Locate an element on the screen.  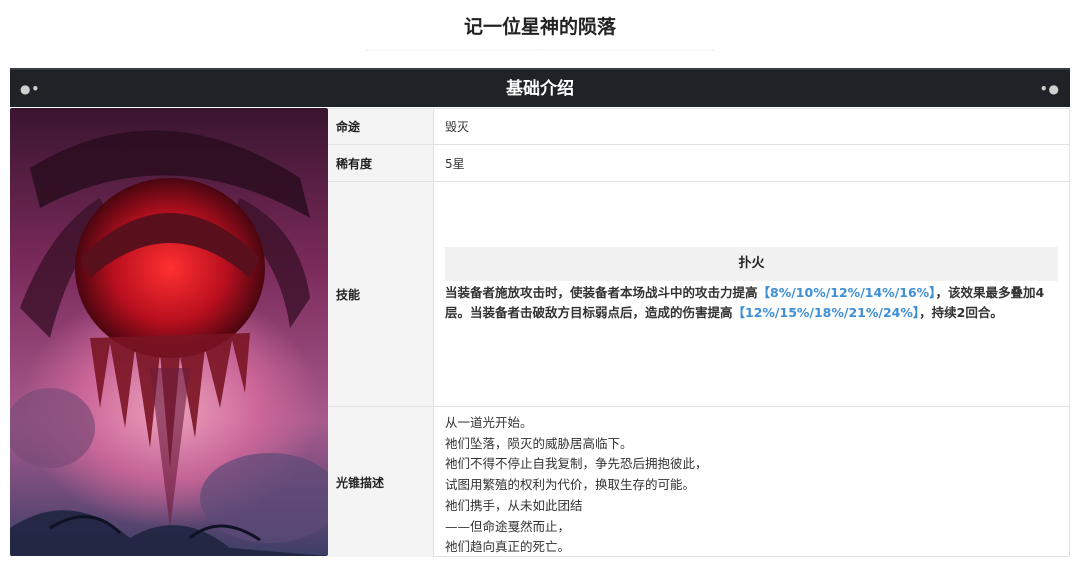
description-line: 试图用繁殖的权利为代价，换取生存的可能。 is located at coordinates (570, 485).